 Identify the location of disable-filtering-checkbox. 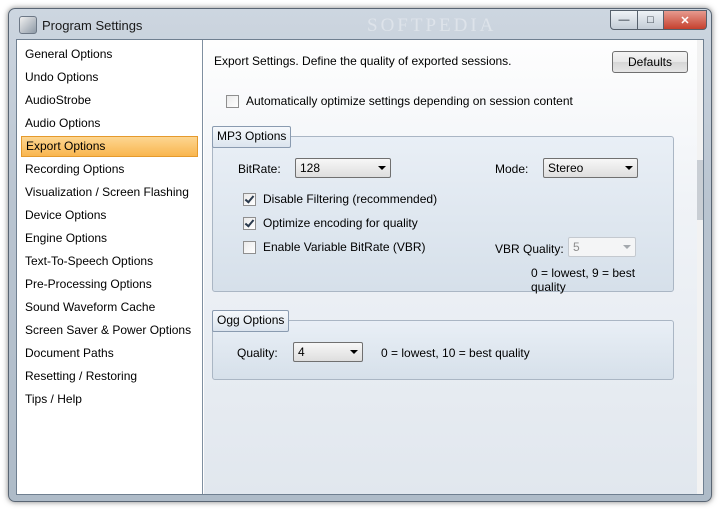
(249, 199).